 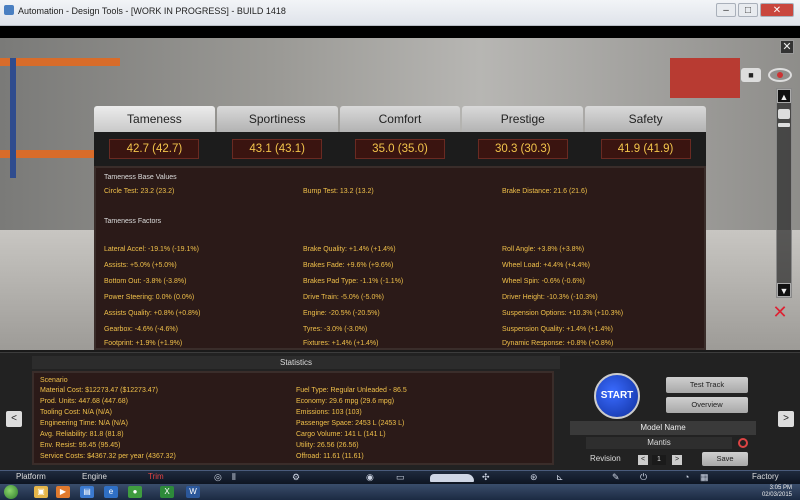 I want to click on brake-distance-label: Brake Distance:, so click(x=527, y=191).